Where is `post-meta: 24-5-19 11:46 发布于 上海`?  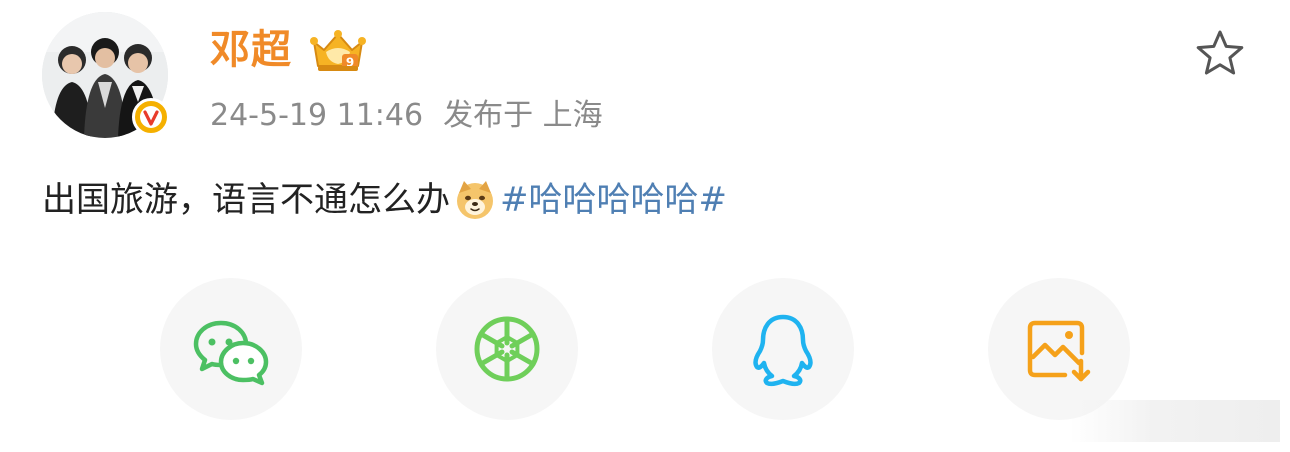
post-meta: 24-5-19 11:46 发布于 上海 is located at coordinates (406, 116).